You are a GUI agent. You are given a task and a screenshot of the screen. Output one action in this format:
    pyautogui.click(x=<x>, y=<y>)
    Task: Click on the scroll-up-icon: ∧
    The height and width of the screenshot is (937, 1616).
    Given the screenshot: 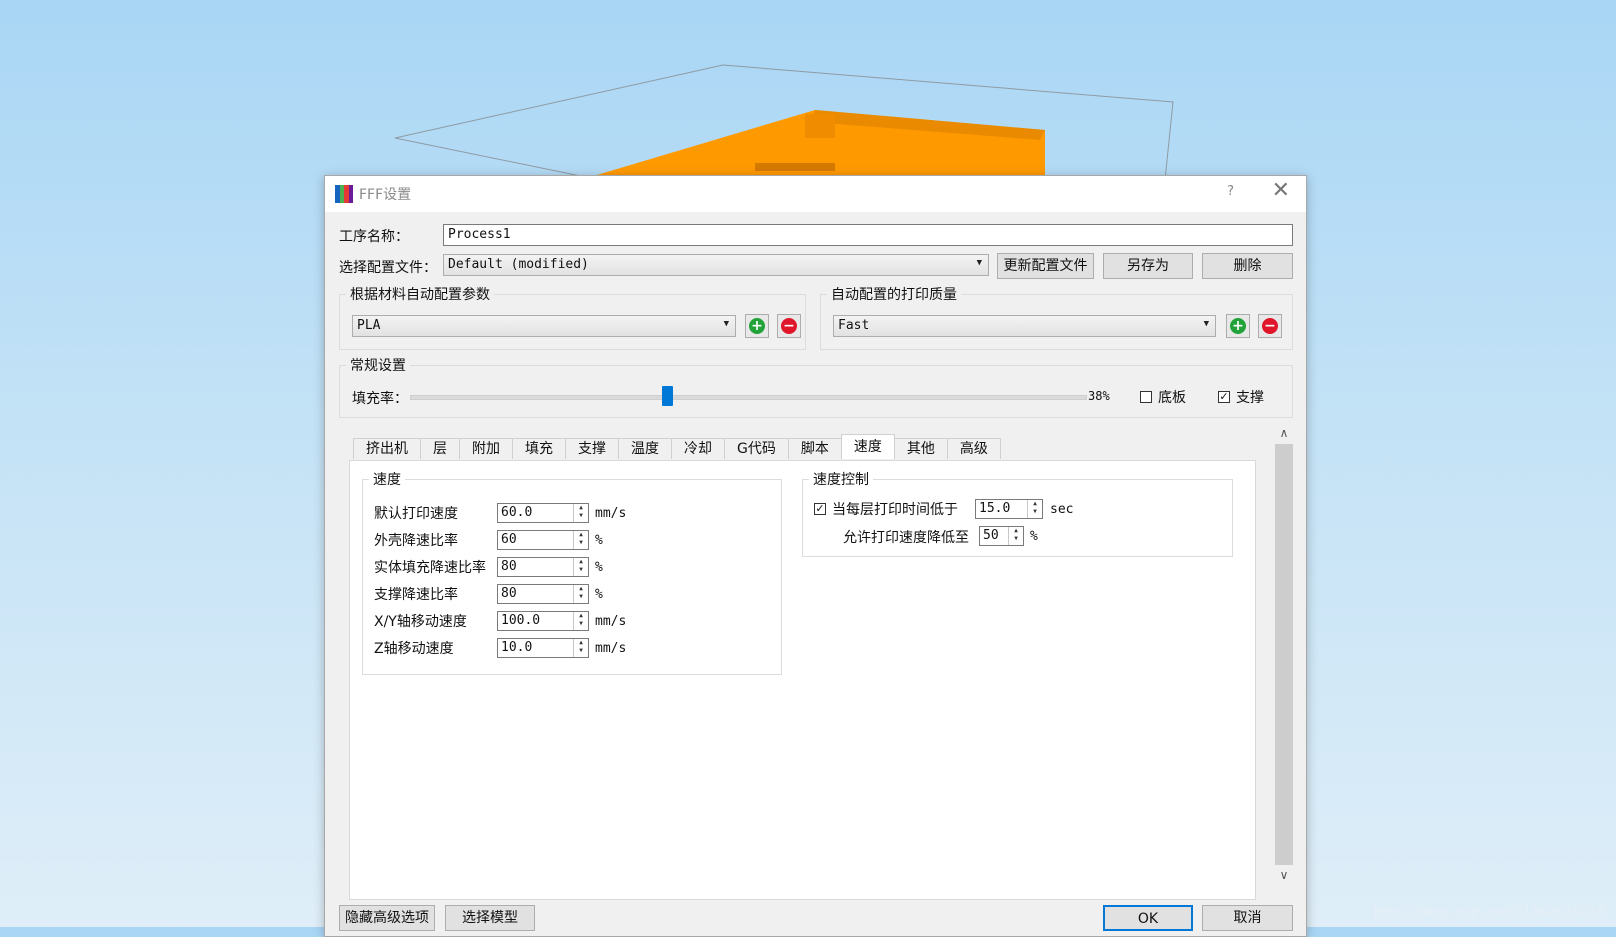 What is the action you would take?
    pyautogui.click(x=1284, y=435)
    